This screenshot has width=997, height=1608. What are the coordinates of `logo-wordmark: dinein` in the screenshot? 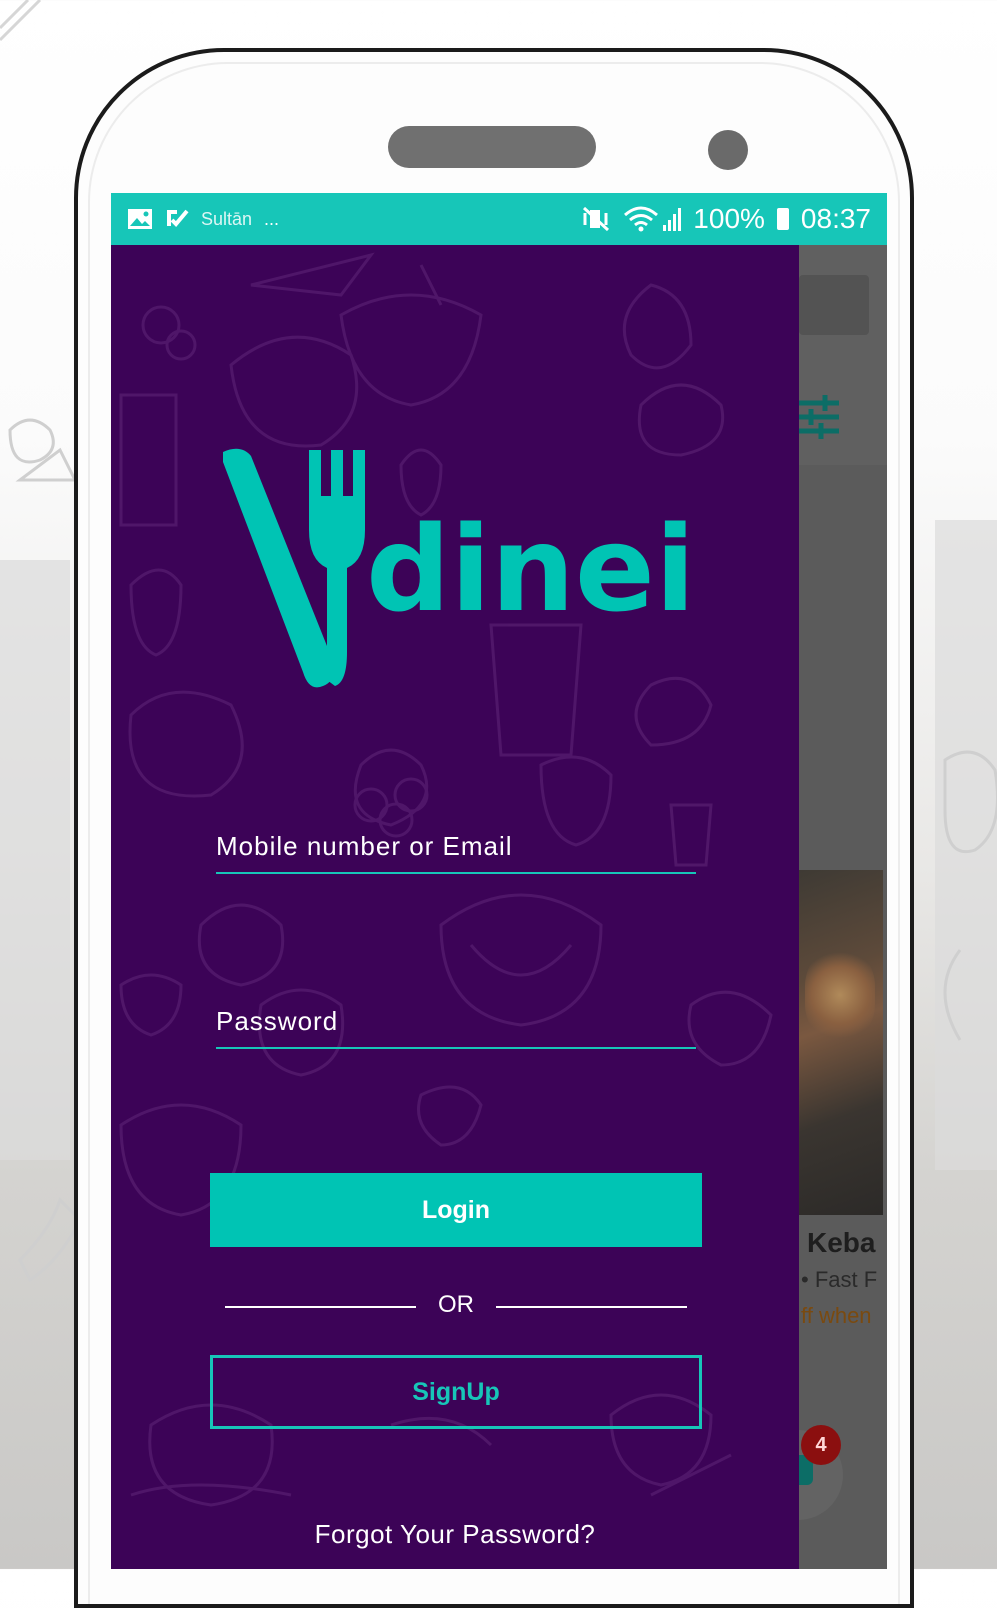 It's located at (533, 569).